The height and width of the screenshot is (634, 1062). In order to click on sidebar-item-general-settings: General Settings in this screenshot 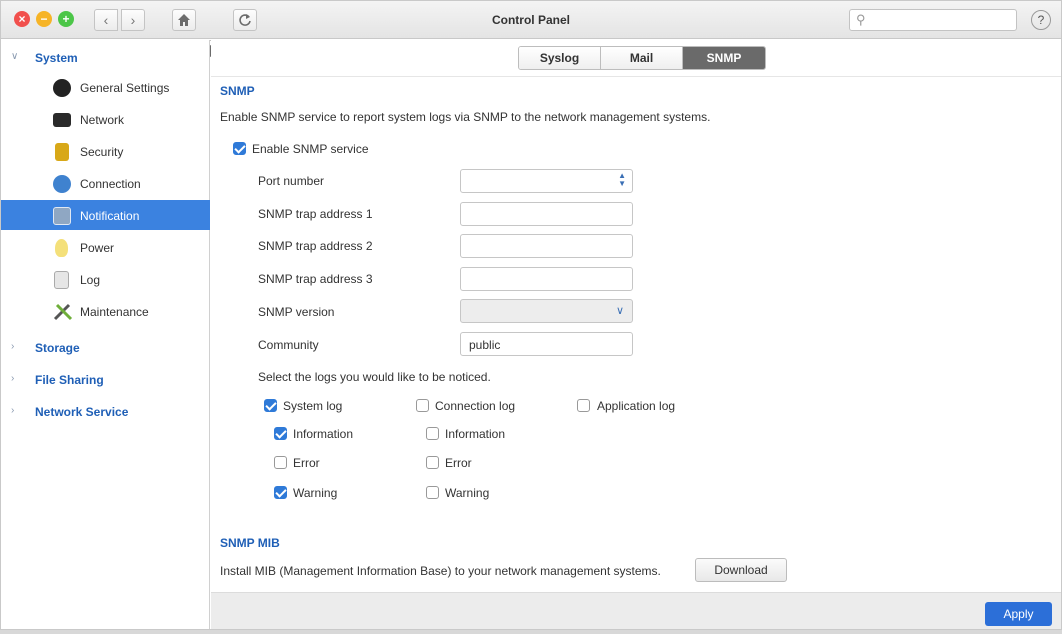, I will do `click(105, 87)`.